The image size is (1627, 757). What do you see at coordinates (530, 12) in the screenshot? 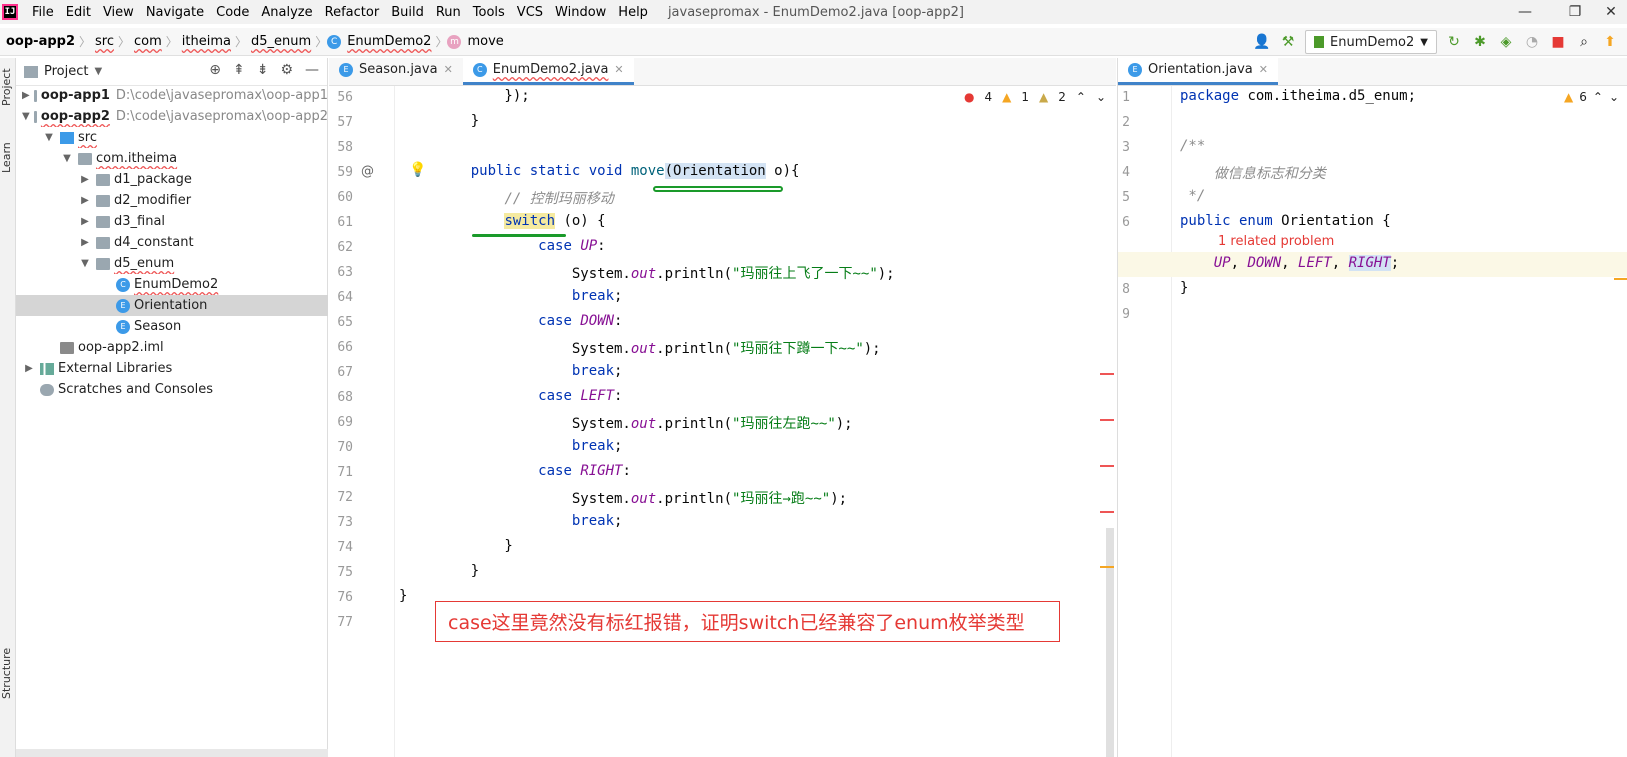
I see `menu-vcs: VCS` at bounding box center [530, 12].